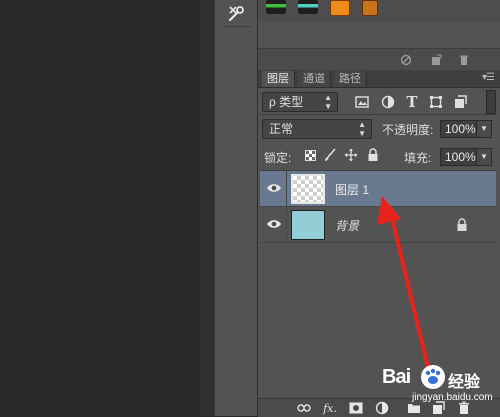 The width and height of the screenshot is (500, 417). Describe the element at coordinates (396, 377) in the screenshot. I see `watermark-brand: Bai` at that location.